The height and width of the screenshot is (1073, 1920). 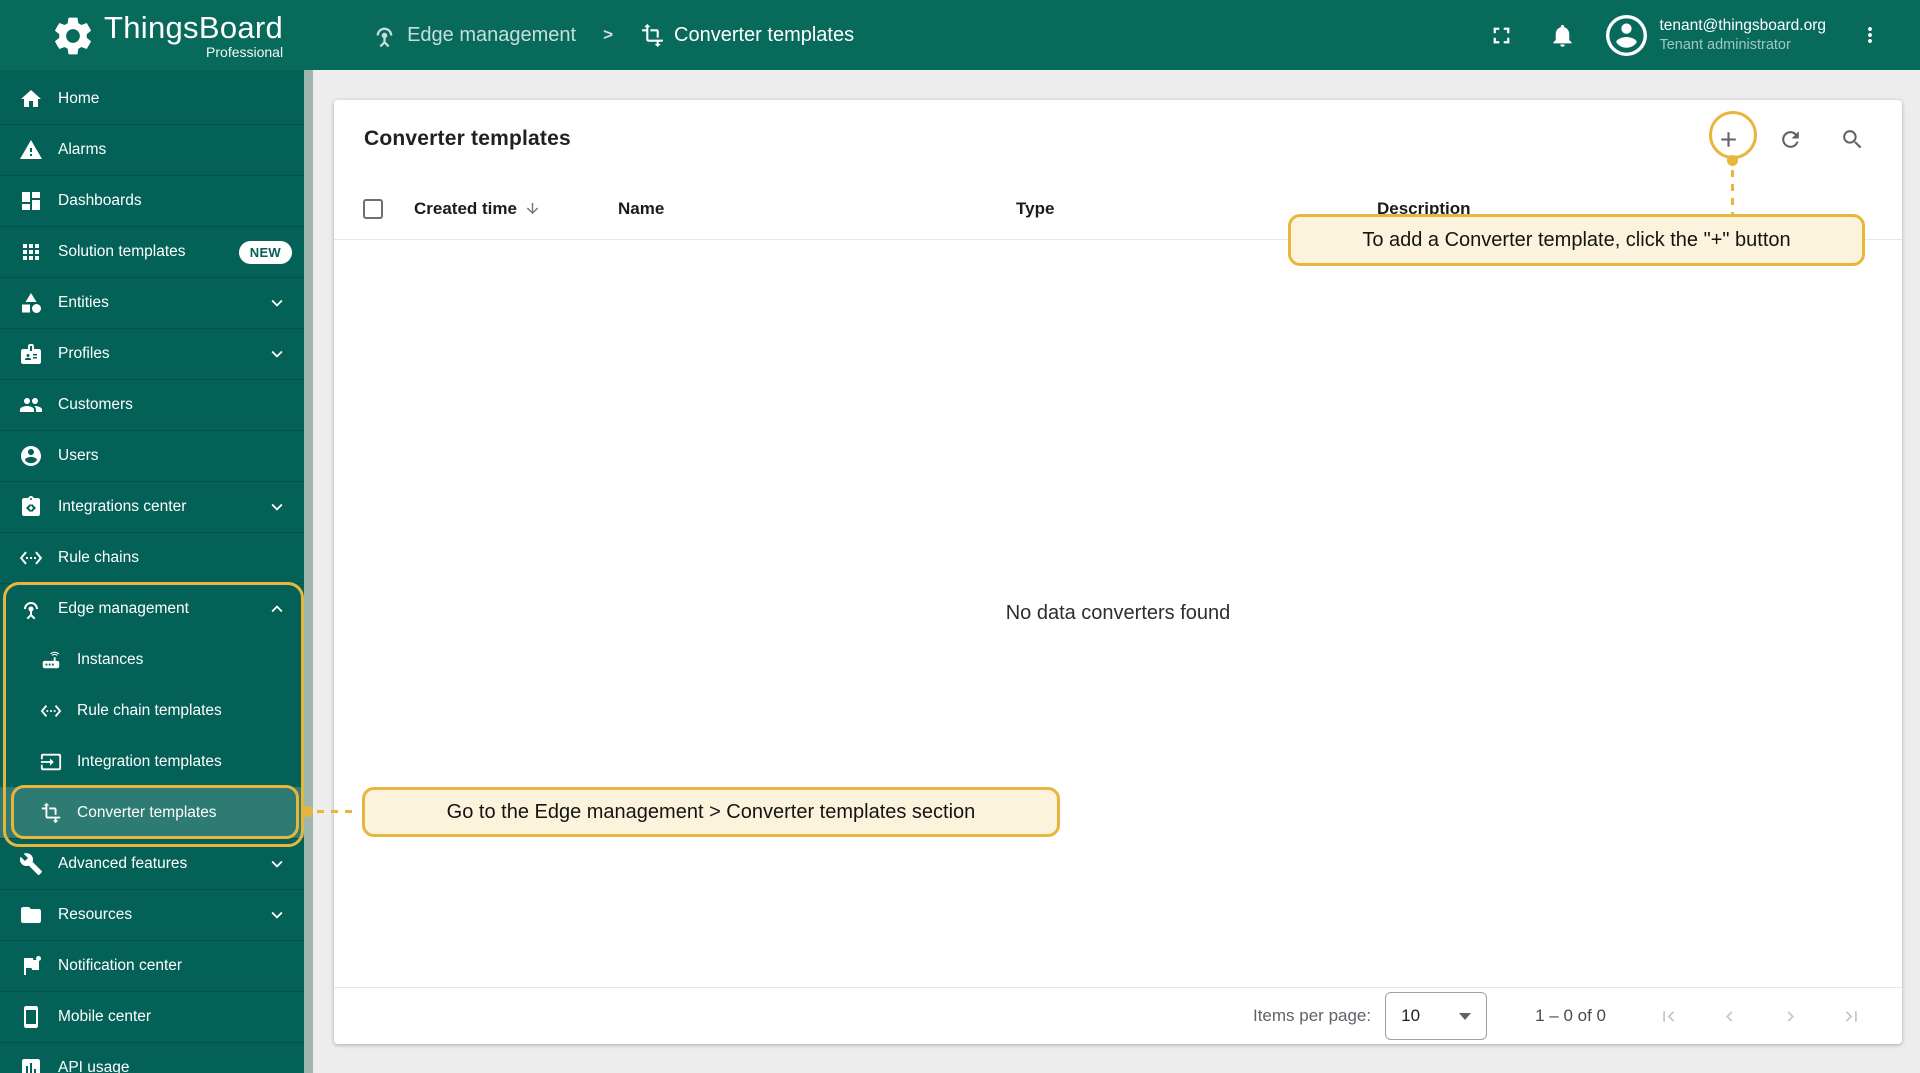 I want to click on sidebar-item-home: Home, so click(x=152, y=98).